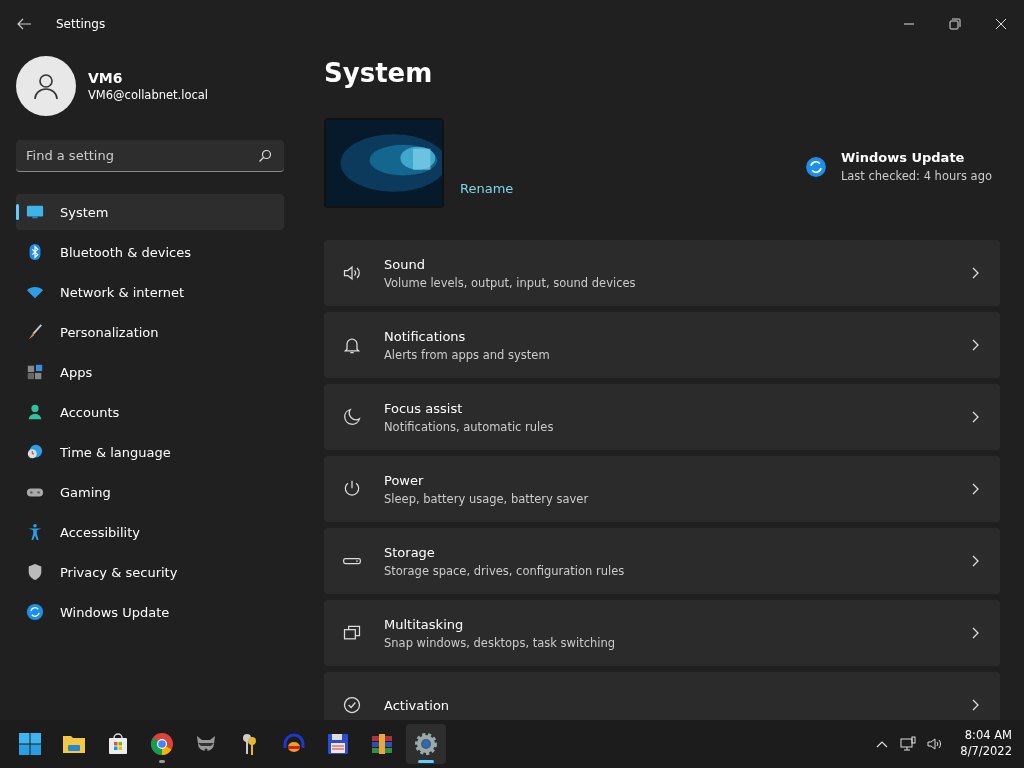 The width and height of the screenshot is (1024, 768). What do you see at coordinates (150, 292) in the screenshot?
I see `nav-item: Network & internet` at bounding box center [150, 292].